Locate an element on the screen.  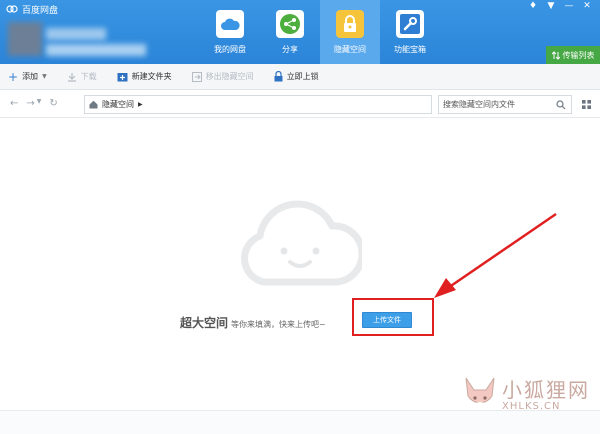
search-input: 搜索隐藏空间内文件 is located at coordinates (505, 104).